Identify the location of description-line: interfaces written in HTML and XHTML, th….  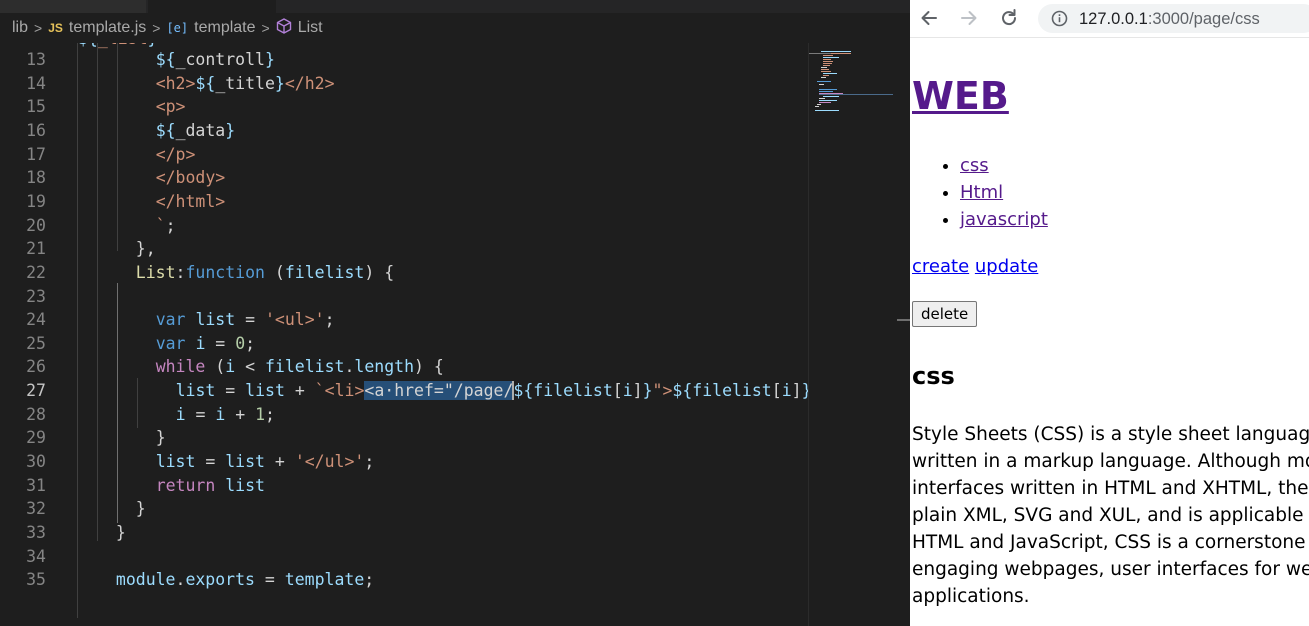
(1110, 488).